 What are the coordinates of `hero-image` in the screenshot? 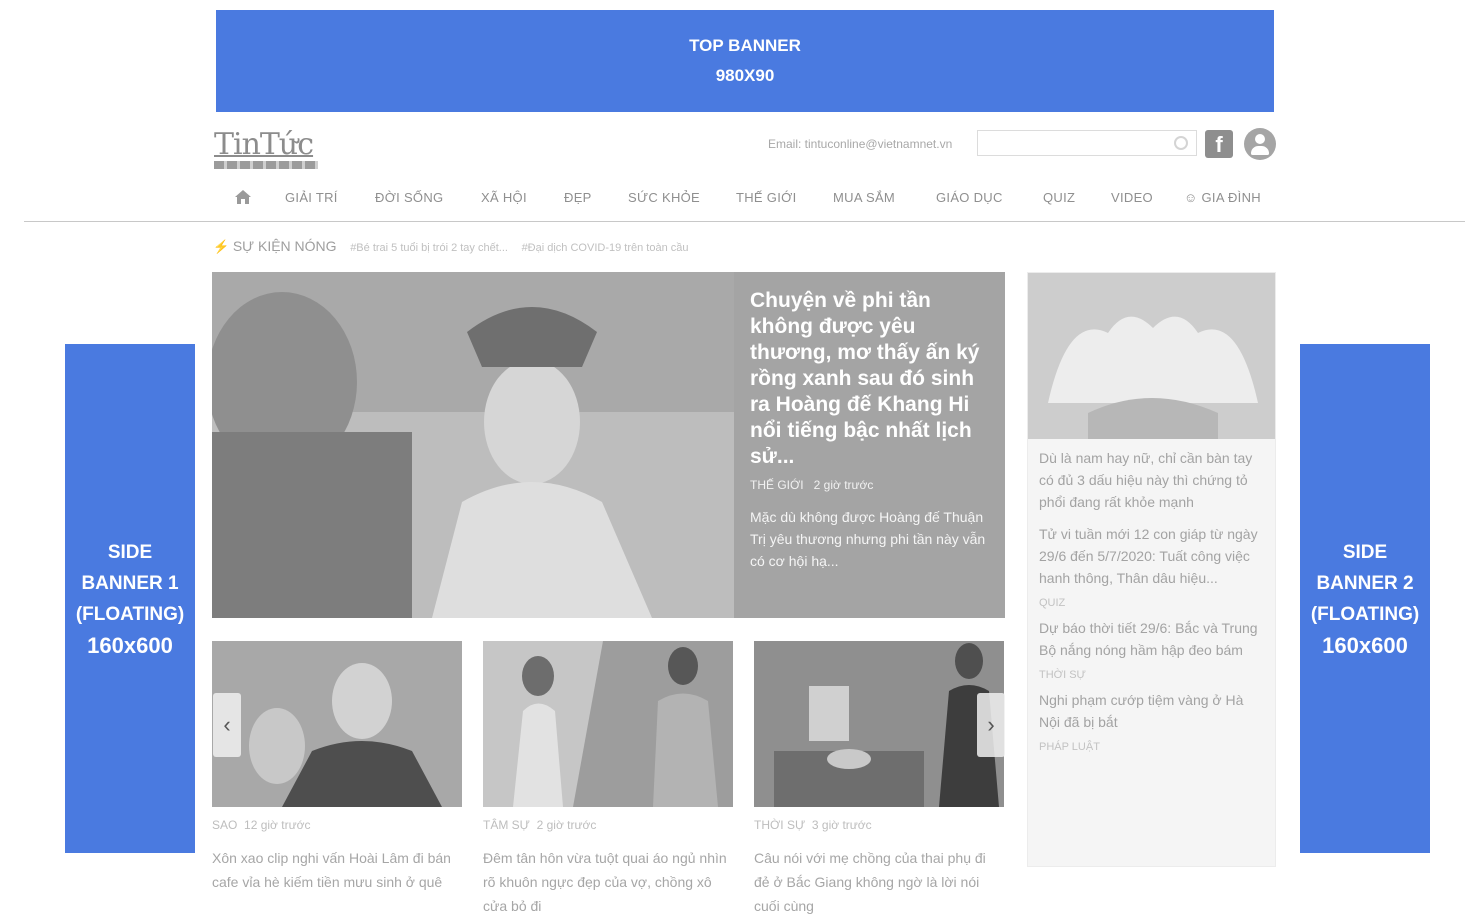 It's located at (473, 445).